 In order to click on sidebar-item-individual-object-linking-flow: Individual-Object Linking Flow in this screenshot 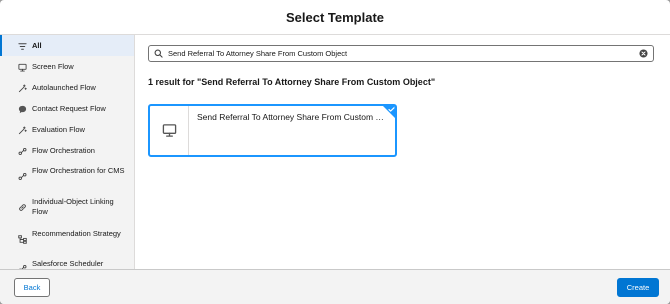, I will do `click(67, 208)`.